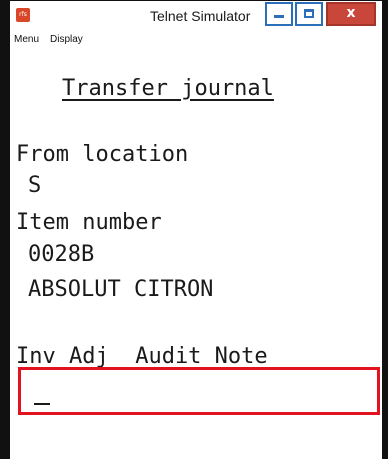  Describe the element at coordinates (199, 391) in the screenshot. I see `audit-note-input-highlight` at that location.